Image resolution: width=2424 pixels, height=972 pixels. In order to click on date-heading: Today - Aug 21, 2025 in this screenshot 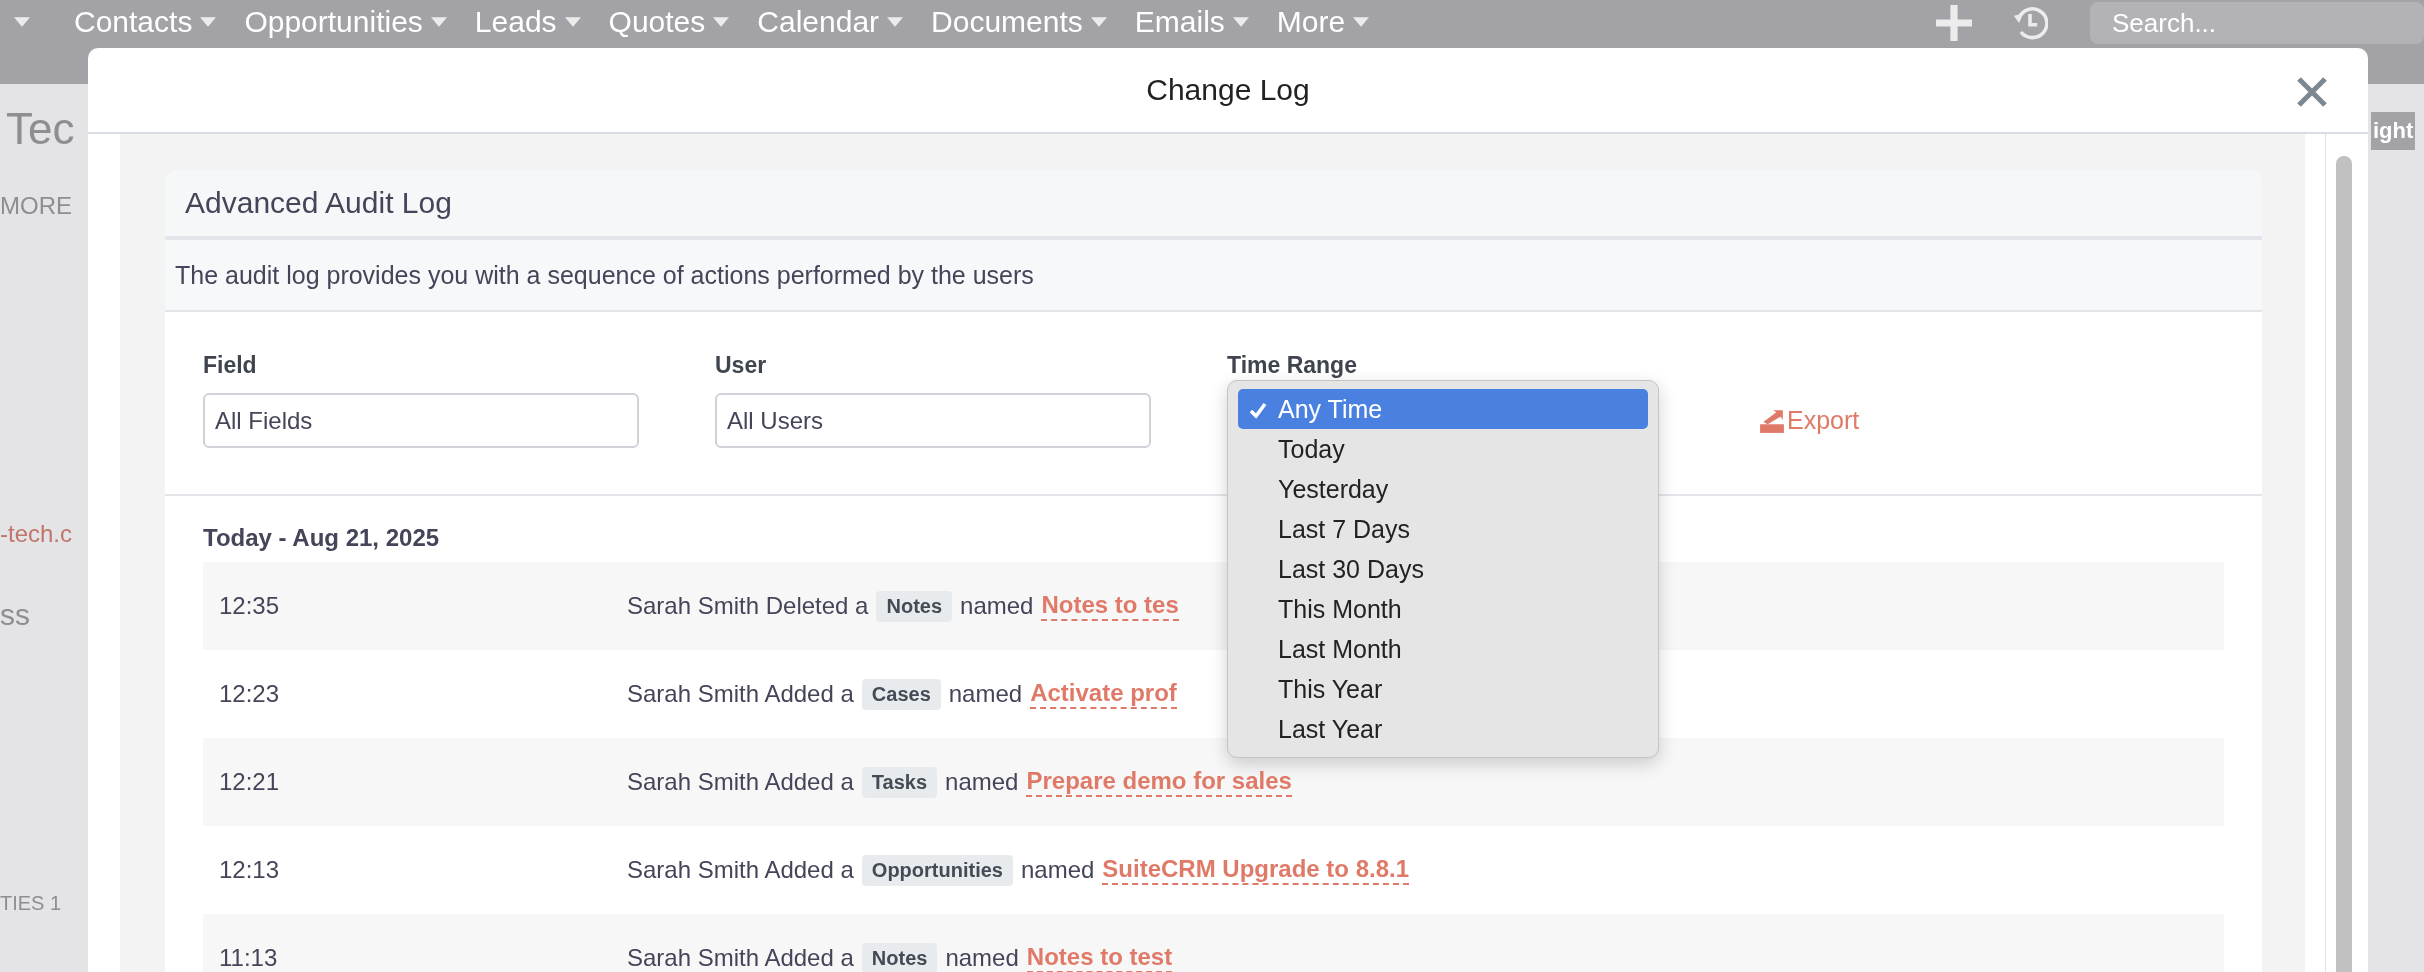, I will do `click(321, 538)`.